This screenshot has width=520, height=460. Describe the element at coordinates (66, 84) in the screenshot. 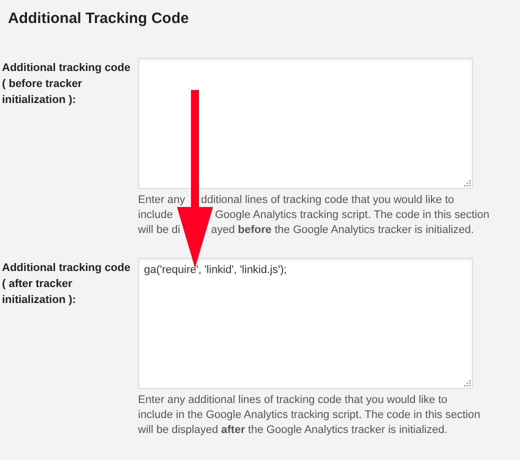

I see `field-label: Additional tracking code ( before tracker initialization ):` at that location.